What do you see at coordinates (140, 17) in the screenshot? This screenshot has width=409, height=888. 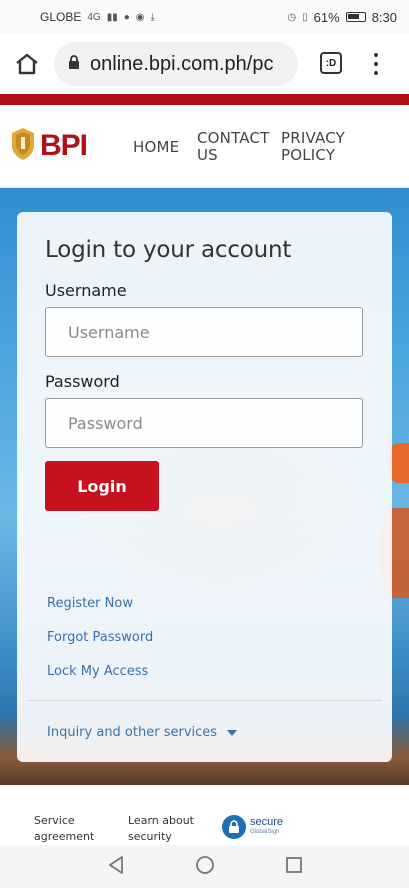 I see `messenger-icon: ◉` at bounding box center [140, 17].